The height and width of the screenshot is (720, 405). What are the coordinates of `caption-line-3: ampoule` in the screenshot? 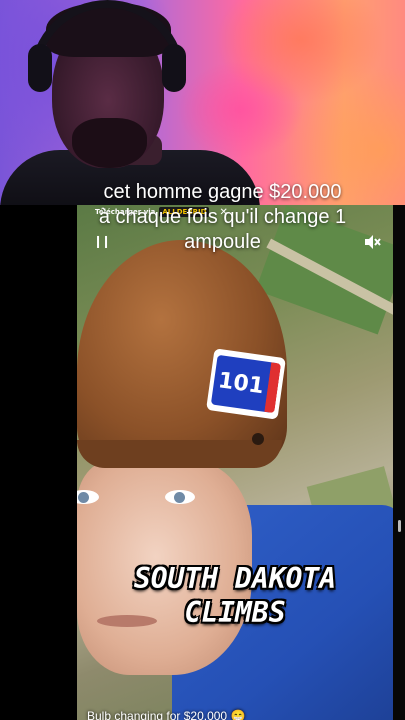 It's located at (222, 242).